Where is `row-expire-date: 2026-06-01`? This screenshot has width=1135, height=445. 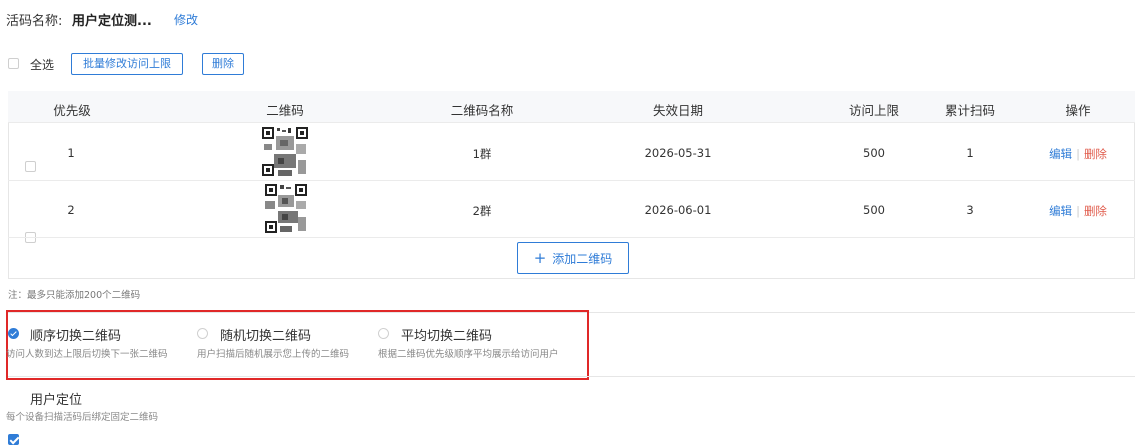
row-expire-date: 2026-06-01 is located at coordinates (678, 210).